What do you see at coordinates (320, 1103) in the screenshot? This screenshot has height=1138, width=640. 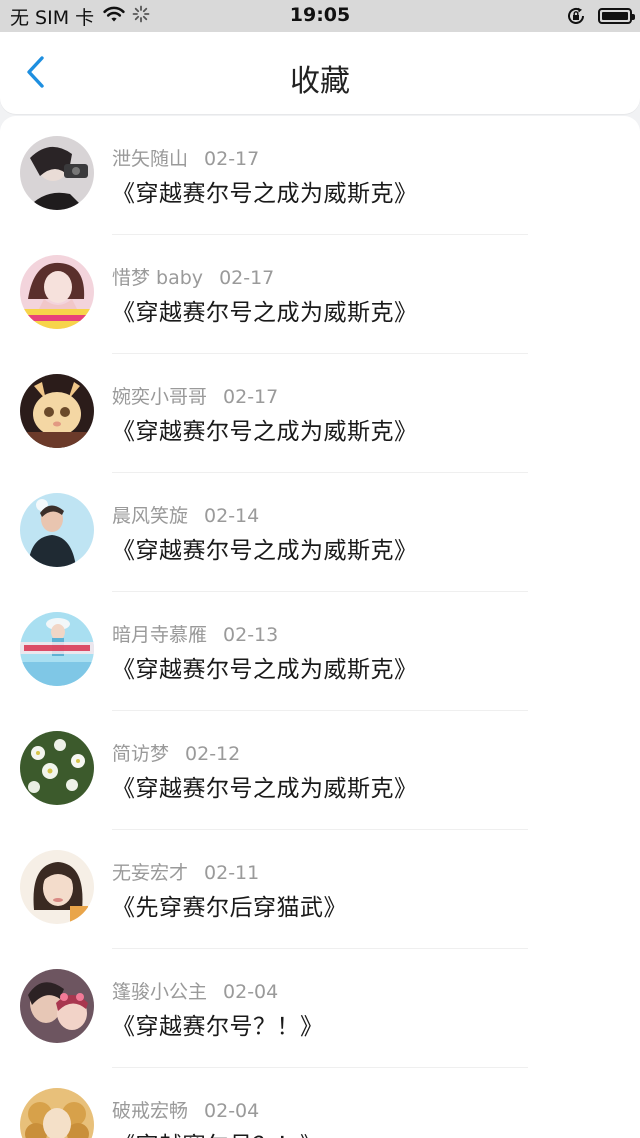 I see `list-item: 破戒宏畅 02-04 《穿越赛尔号？！》` at bounding box center [320, 1103].